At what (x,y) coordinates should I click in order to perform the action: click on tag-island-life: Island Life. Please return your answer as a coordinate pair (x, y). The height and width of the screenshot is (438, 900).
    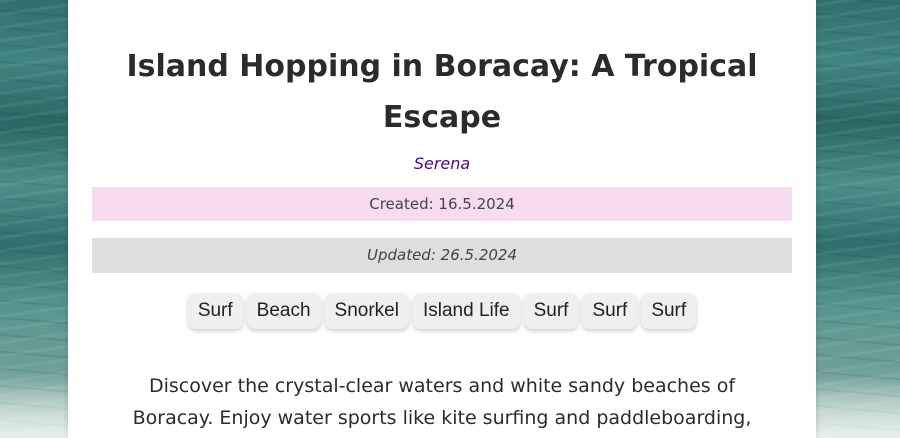
    Looking at the image, I should click on (466, 311).